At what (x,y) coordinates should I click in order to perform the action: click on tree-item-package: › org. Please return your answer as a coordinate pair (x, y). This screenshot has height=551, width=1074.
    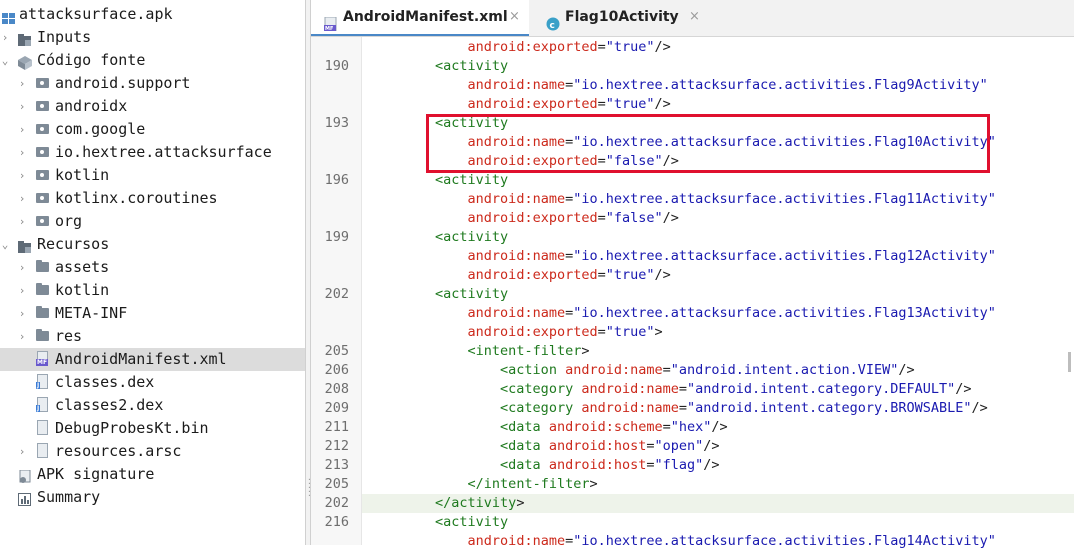
    Looking at the image, I should click on (152, 221).